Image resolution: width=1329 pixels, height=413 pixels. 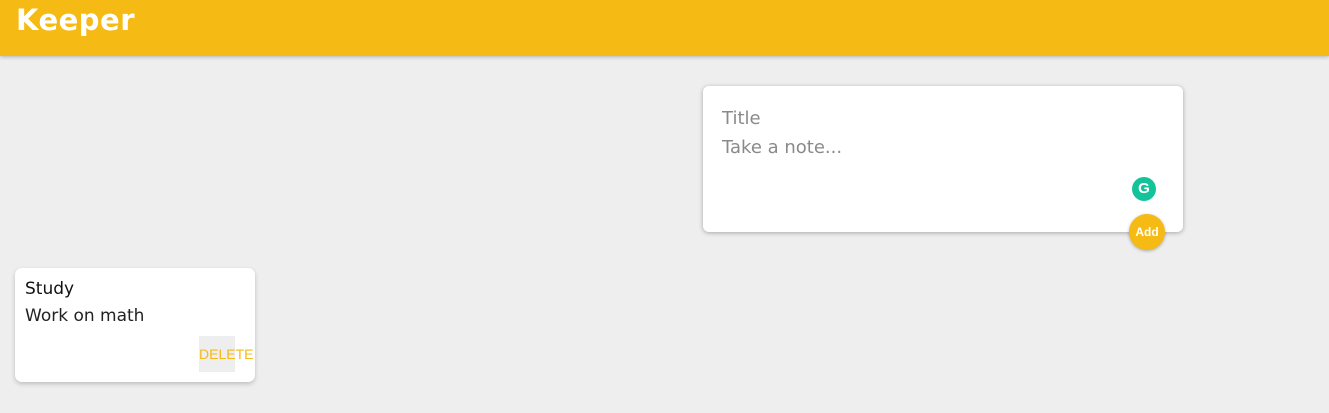 I want to click on note-card: Study Work on math DELETE, so click(x=135, y=325).